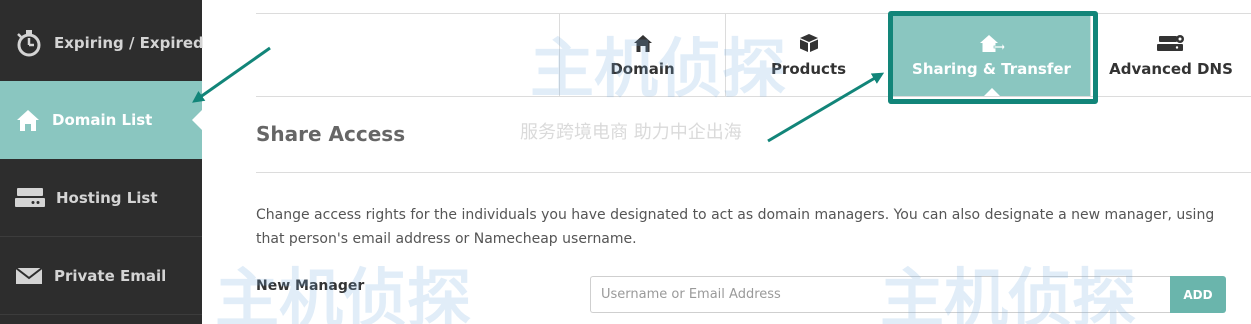  What do you see at coordinates (310, 286) in the screenshot?
I see `new-manager-label: New Manager` at bounding box center [310, 286].